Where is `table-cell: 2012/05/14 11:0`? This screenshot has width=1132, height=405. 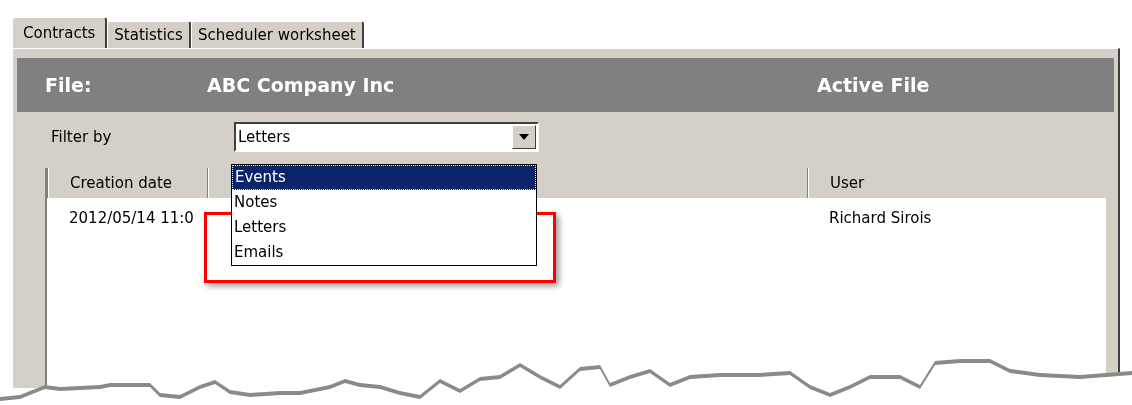 table-cell: 2012/05/14 11:0 is located at coordinates (131, 217).